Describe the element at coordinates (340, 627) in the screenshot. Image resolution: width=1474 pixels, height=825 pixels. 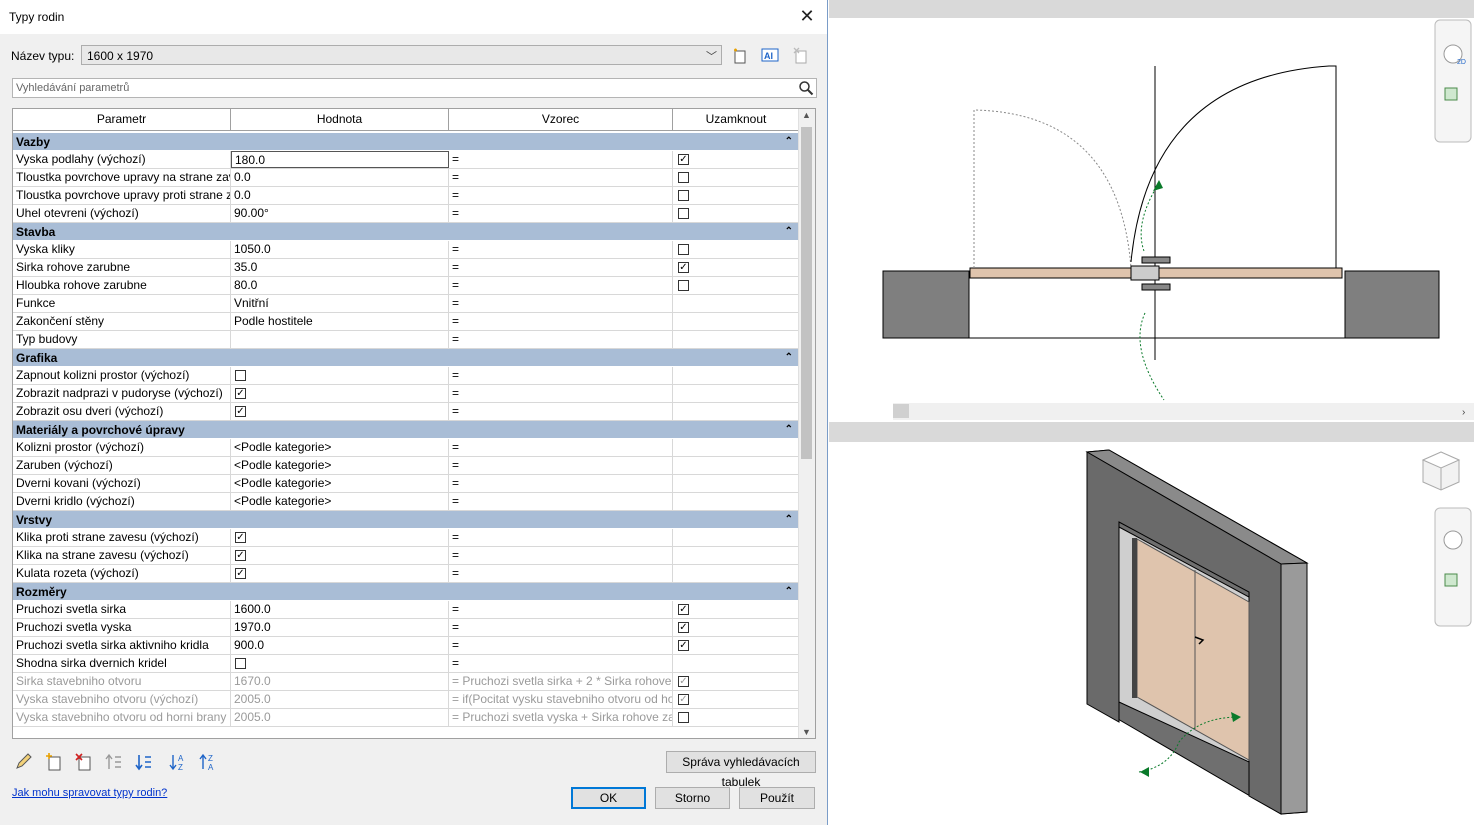
I see `param-value: 1970.0` at that location.